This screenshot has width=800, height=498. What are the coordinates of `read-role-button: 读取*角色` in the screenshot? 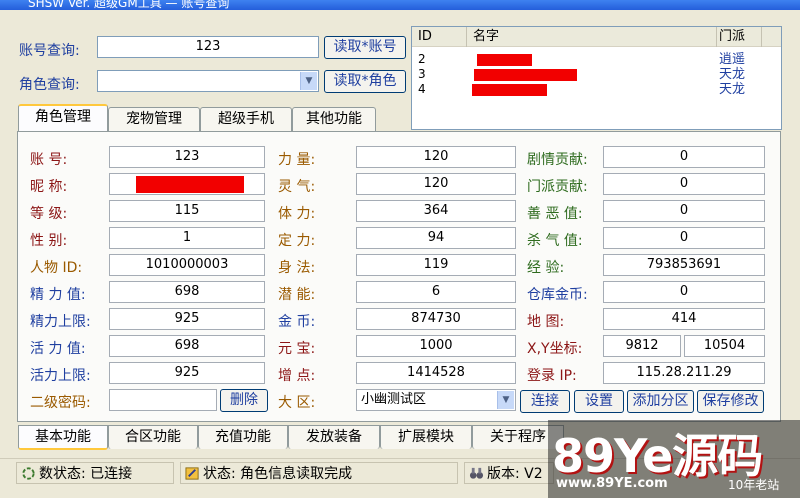 It's located at (365, 81).